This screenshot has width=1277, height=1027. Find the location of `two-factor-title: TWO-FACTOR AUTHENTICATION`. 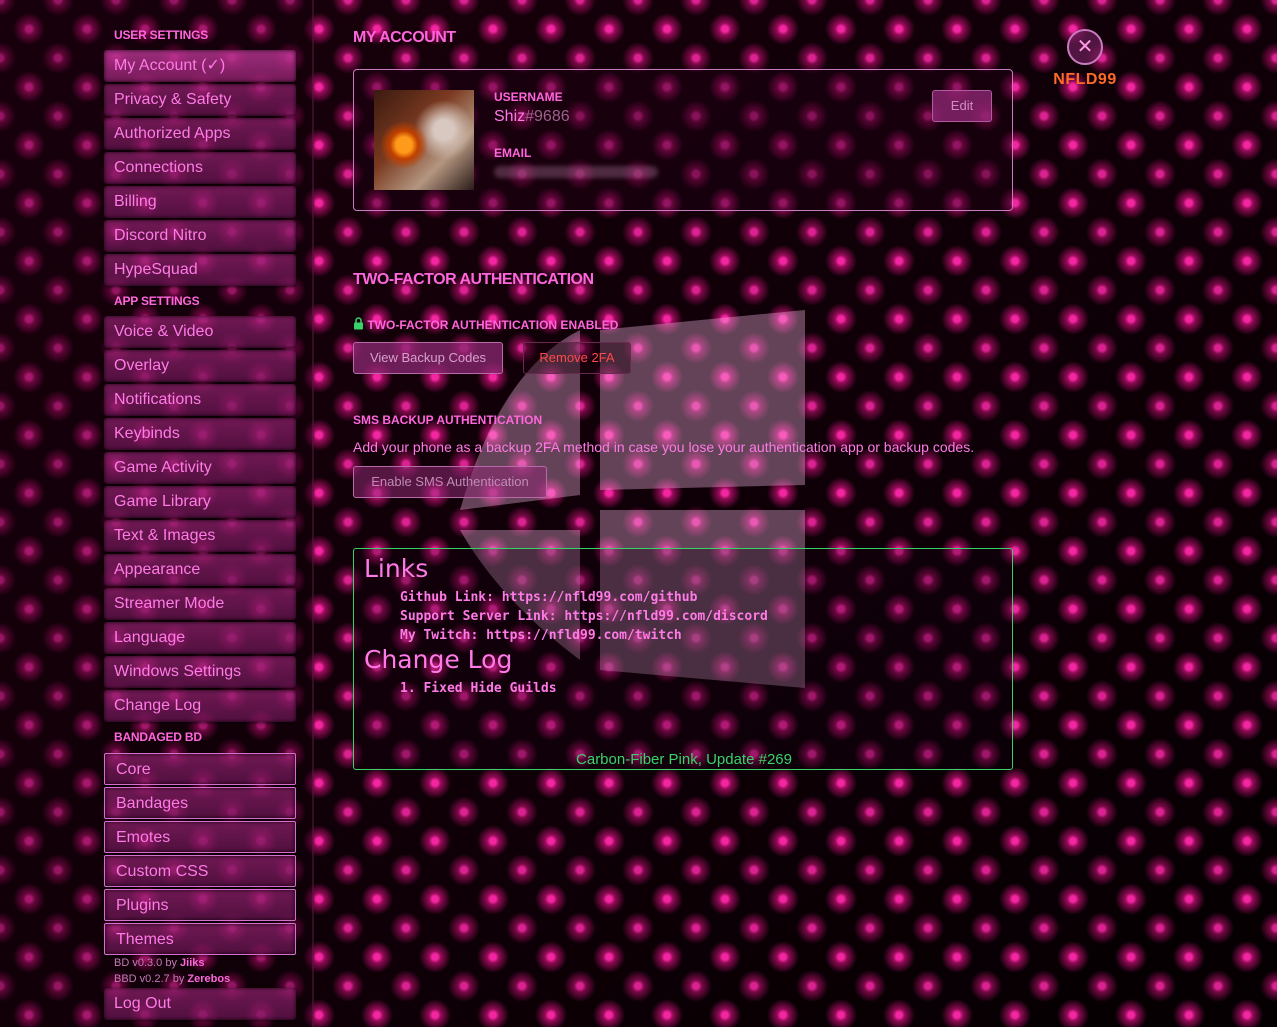

two-factor-title: TWO-FACTOR AUTHENTICATION is located at coordinates (473, 279).